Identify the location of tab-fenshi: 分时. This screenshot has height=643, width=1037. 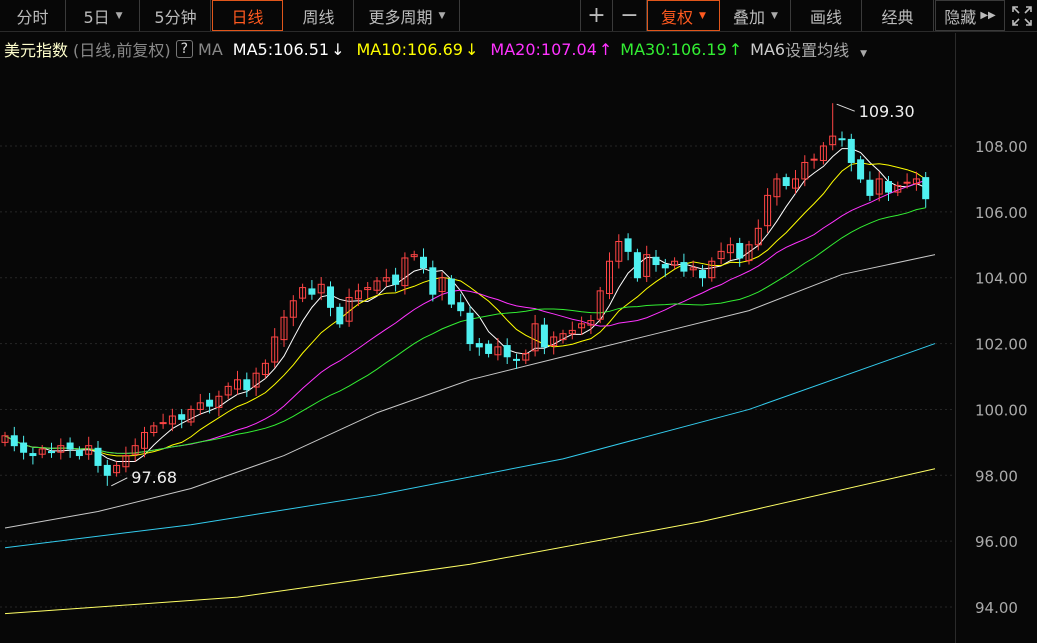
(33, 15).